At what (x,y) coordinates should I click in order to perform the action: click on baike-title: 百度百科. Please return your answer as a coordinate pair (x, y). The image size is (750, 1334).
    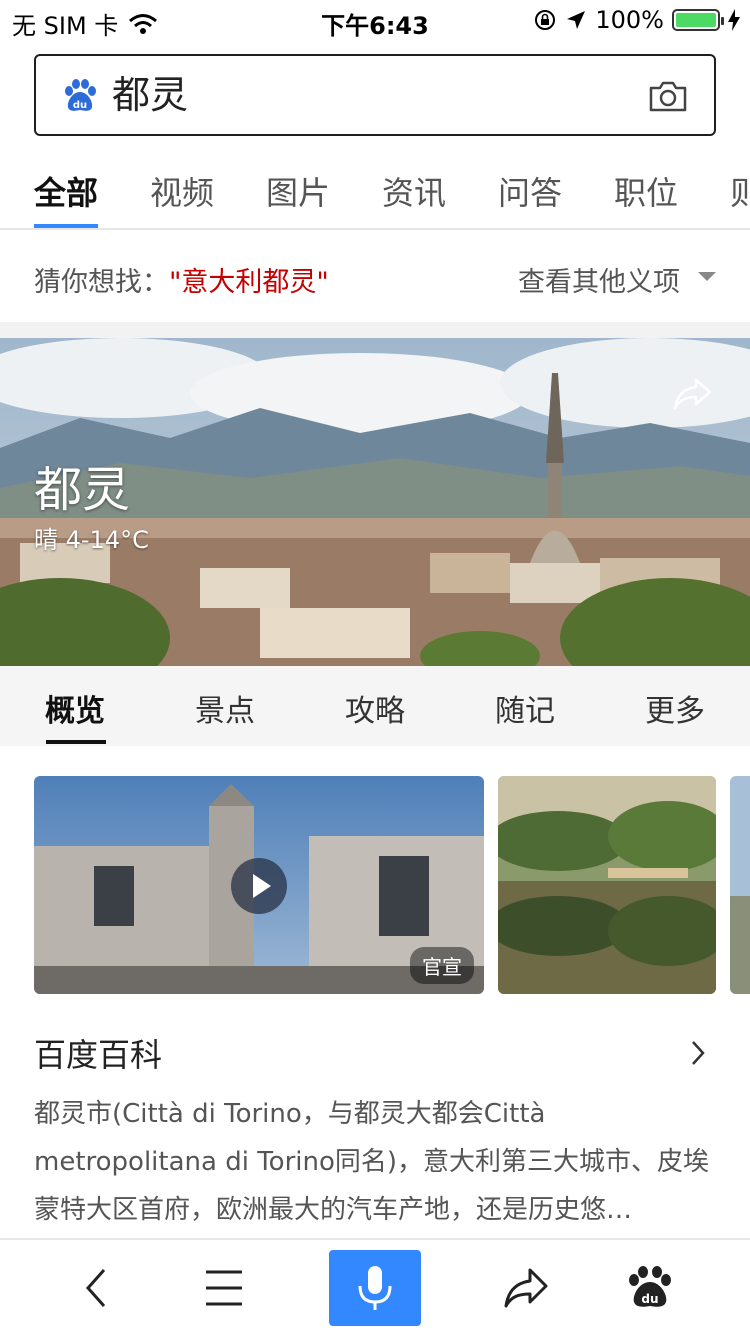
    Looking at the image, I should click on (98, 1053).